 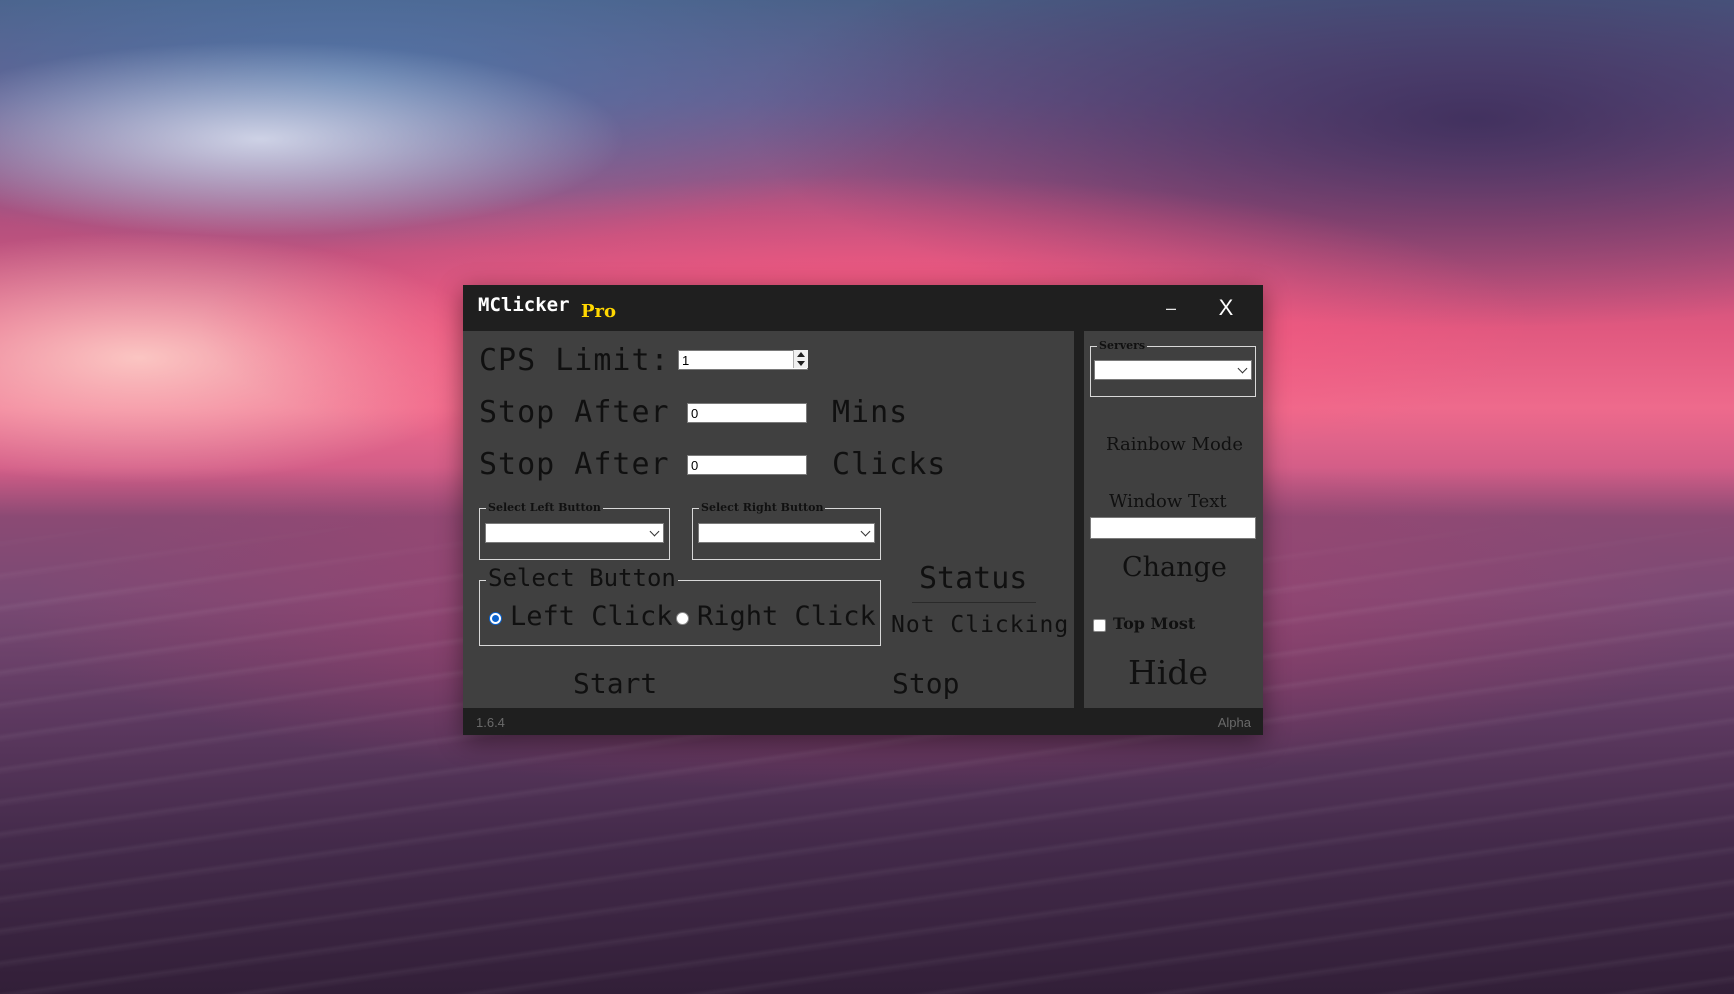 What do you see at coordinates (574, 464) in the screenshot?
I see `stop-after-clicks-label: Stop After` at bounding box center [574, 464].